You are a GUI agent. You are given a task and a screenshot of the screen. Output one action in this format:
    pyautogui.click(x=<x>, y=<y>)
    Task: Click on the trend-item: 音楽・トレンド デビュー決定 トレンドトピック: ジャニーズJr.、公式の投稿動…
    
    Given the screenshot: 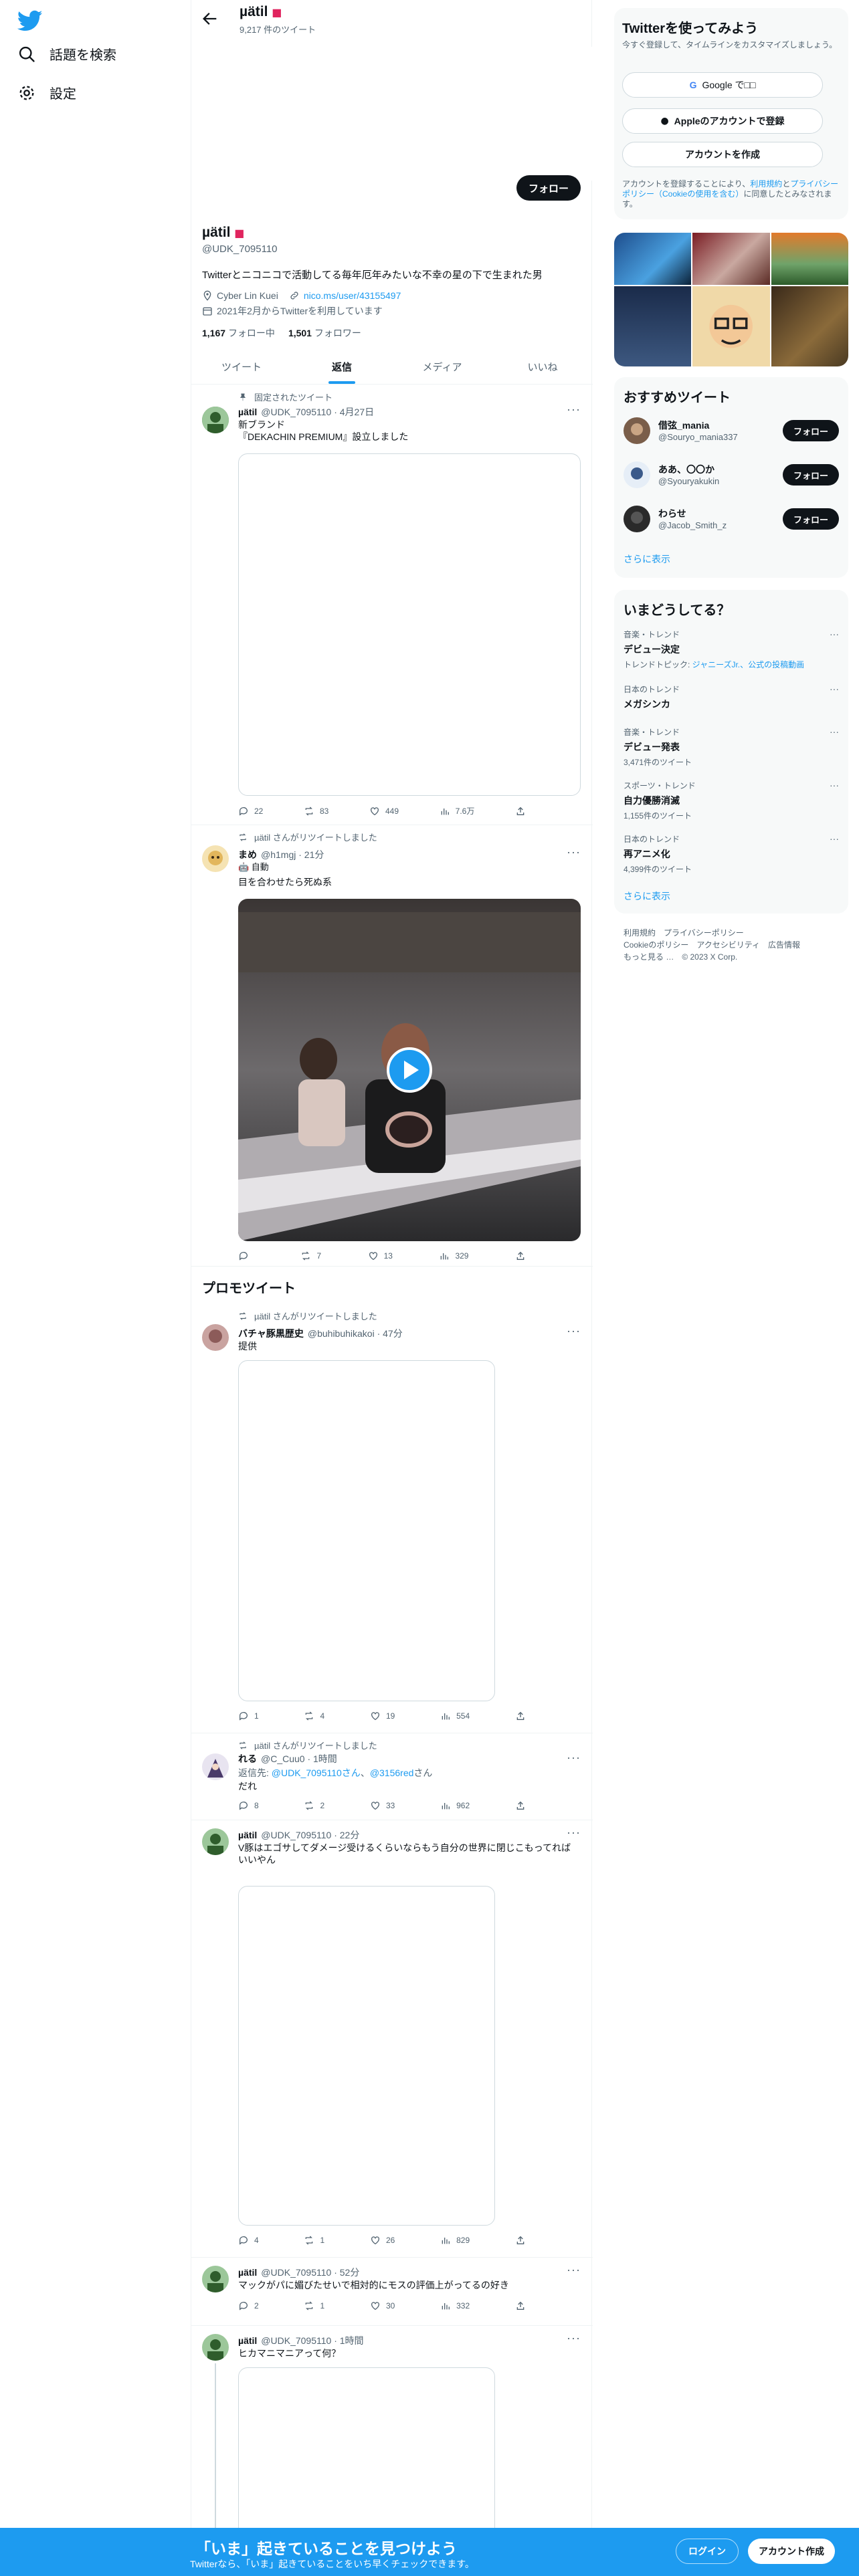 What is the action you would take?
    pyautogui.click(x=731, y=649)
    